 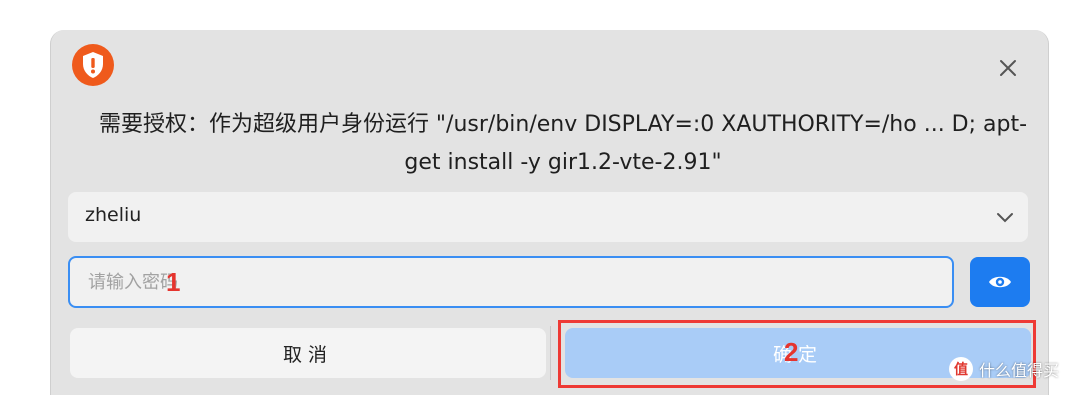 I want to click on chevron-down-icon, so click(x=1005, y=218).